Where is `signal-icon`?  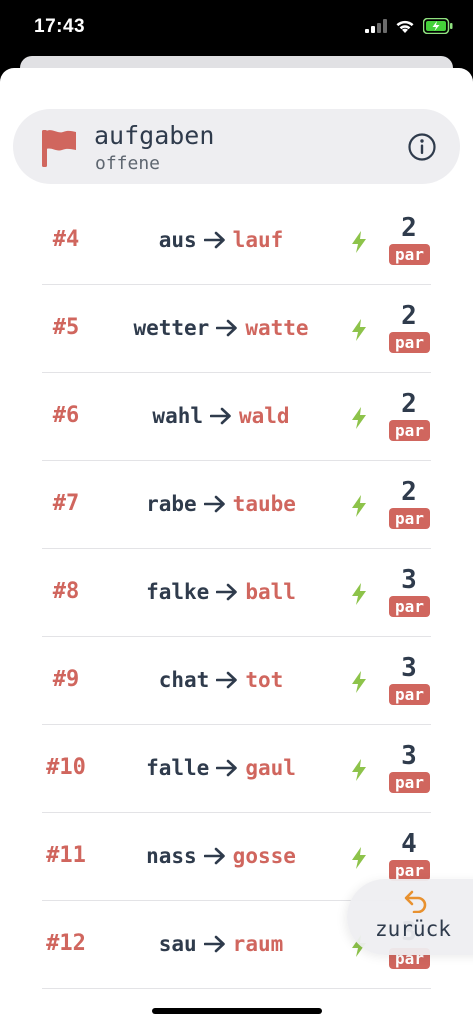 signal-icon is located at coordinates (376, 26).